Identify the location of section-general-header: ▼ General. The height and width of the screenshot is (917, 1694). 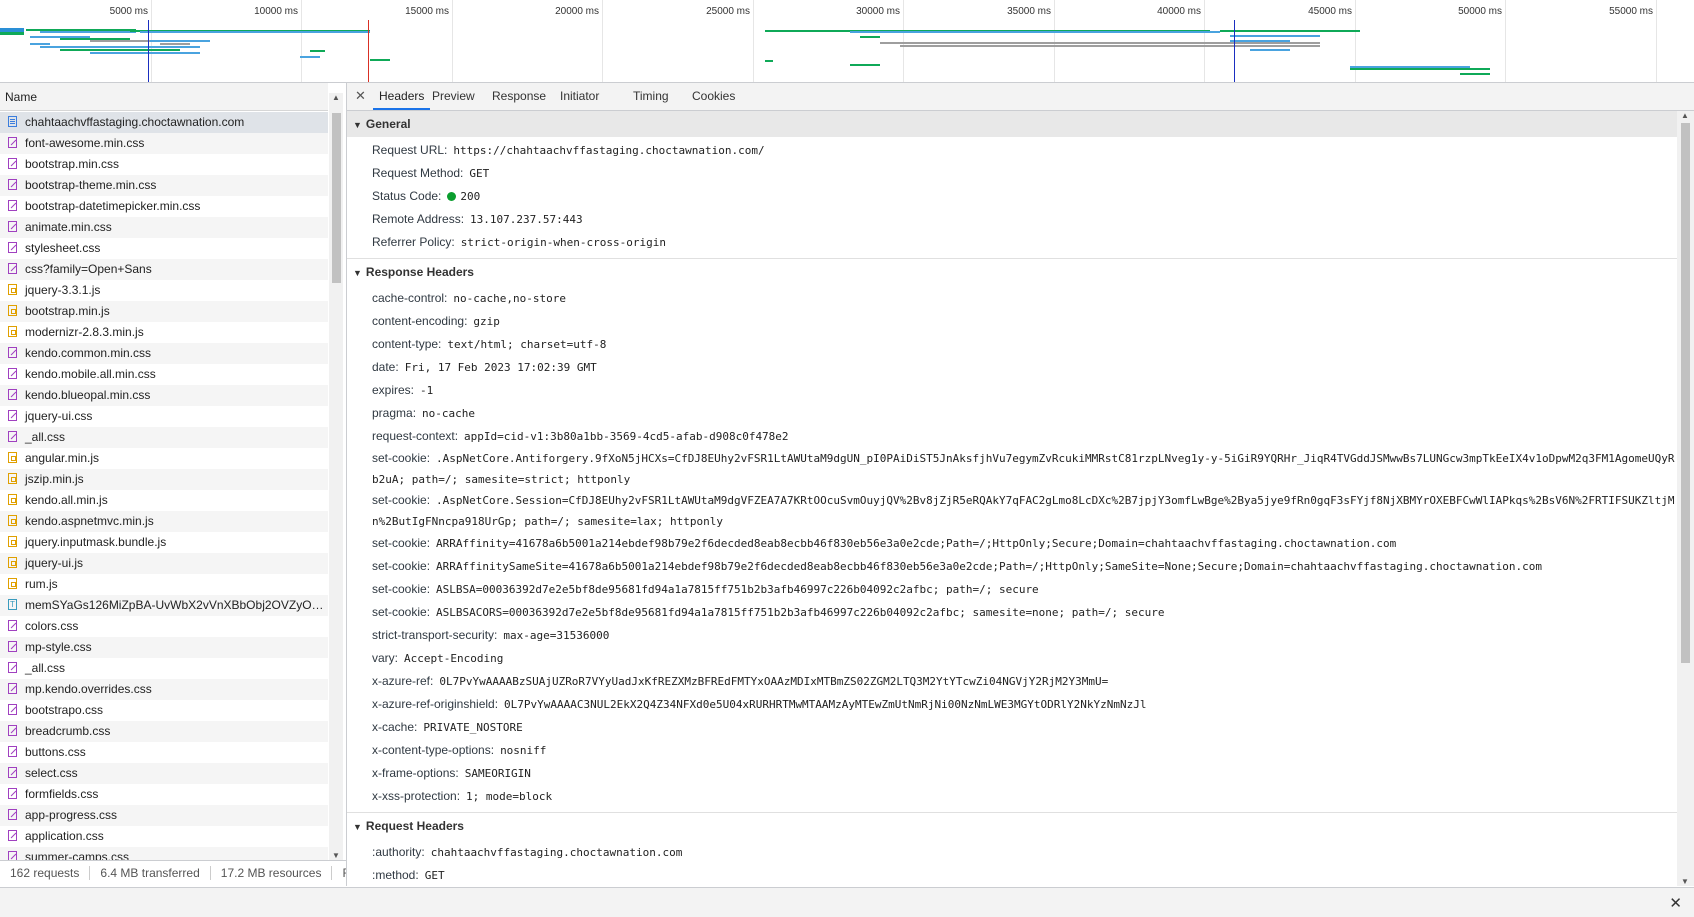
(1012, 124).